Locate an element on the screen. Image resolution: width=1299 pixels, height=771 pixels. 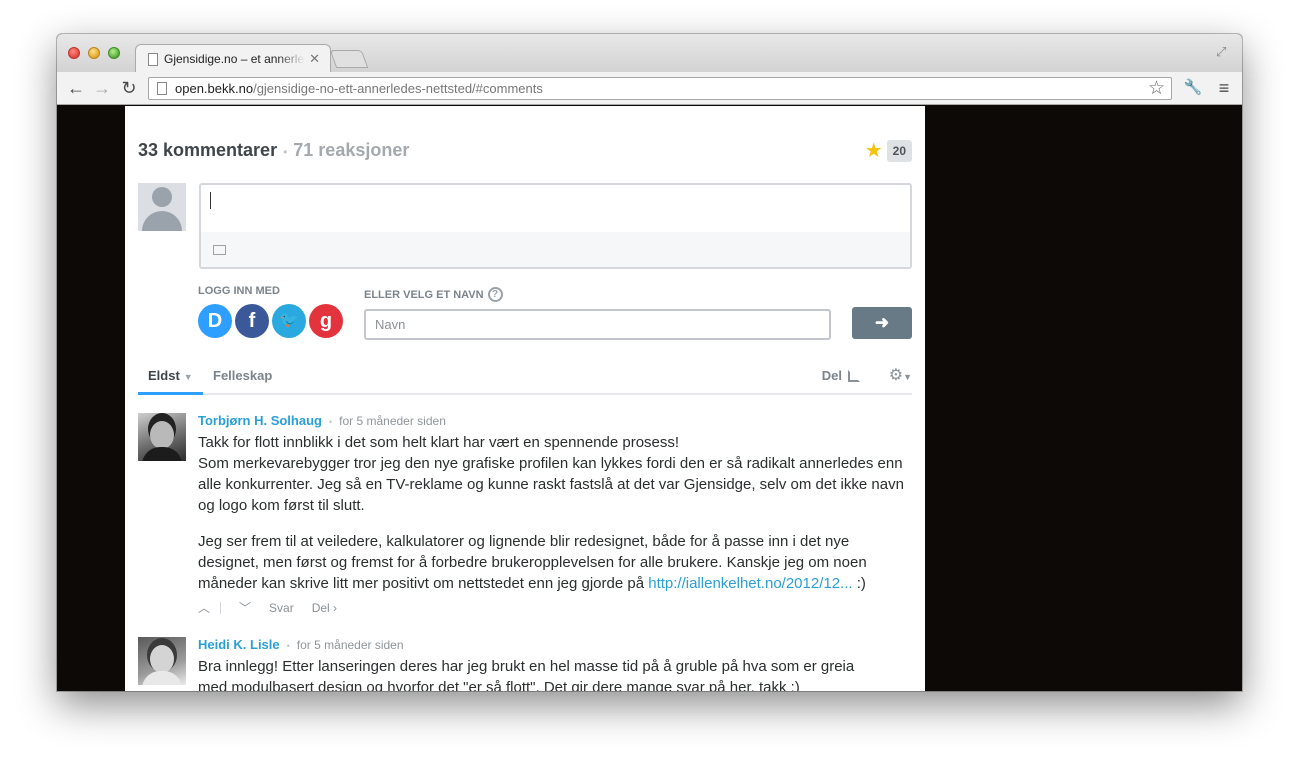
vote-divider is located at coordinates (221, 607).